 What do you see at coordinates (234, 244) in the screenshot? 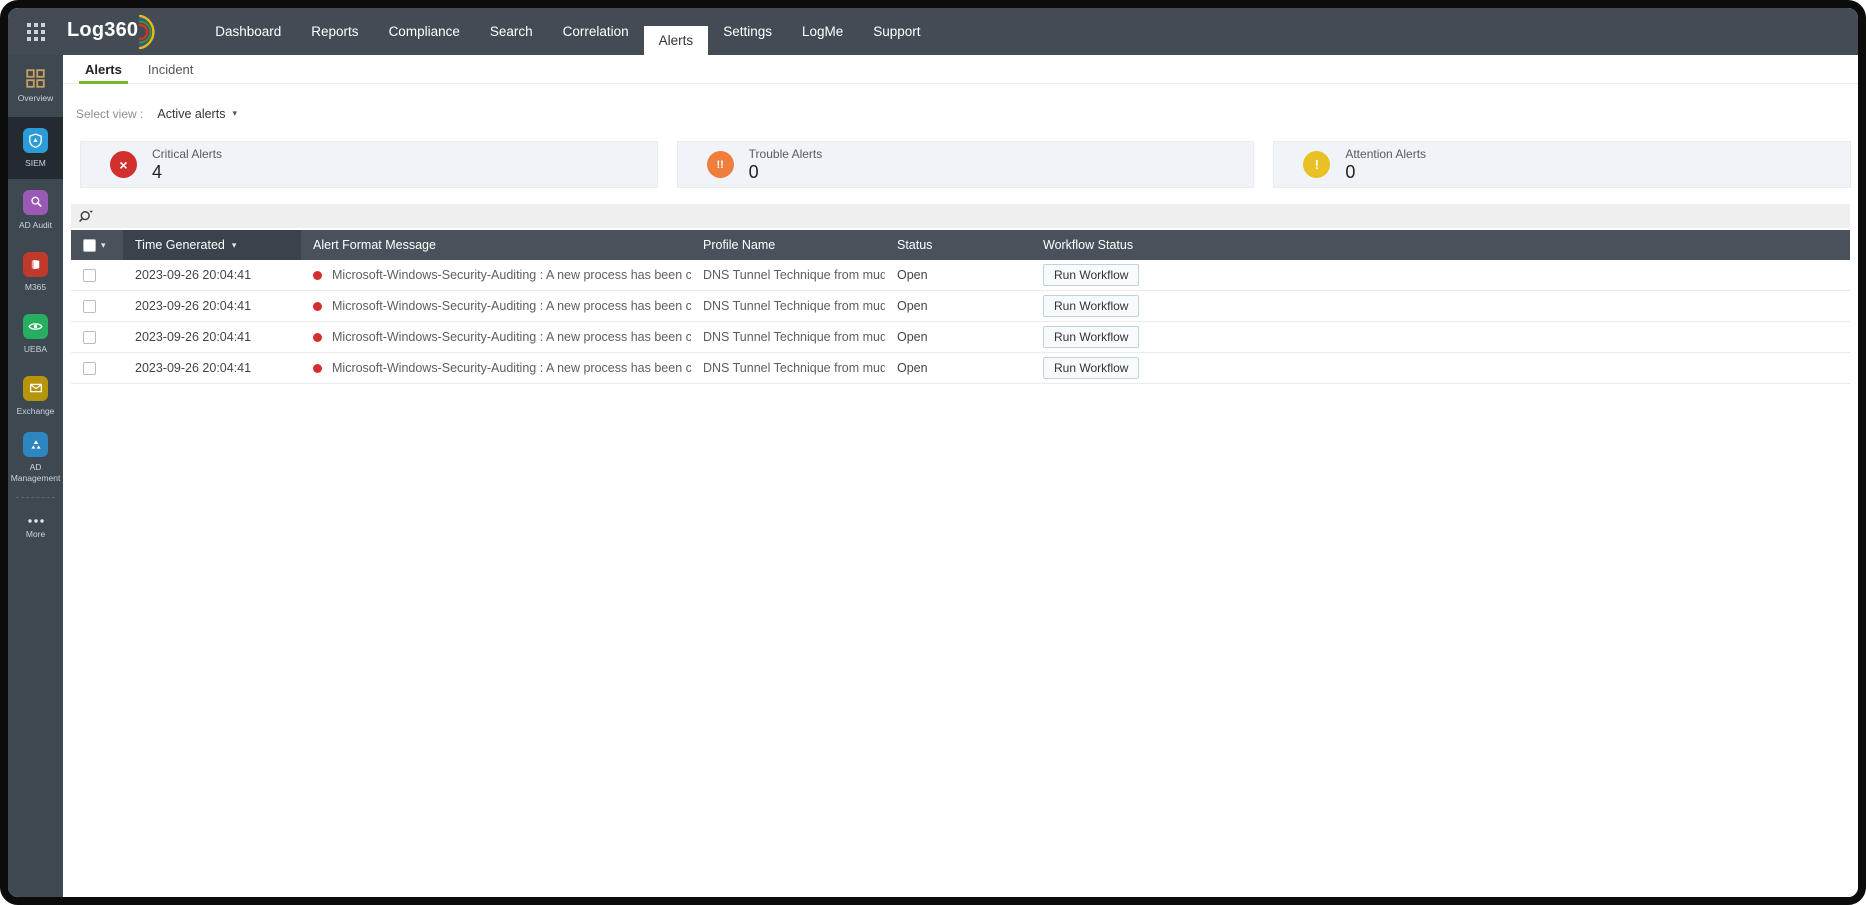
I see `sort-descending-icon: ▾` at bounding box center [234, 244].